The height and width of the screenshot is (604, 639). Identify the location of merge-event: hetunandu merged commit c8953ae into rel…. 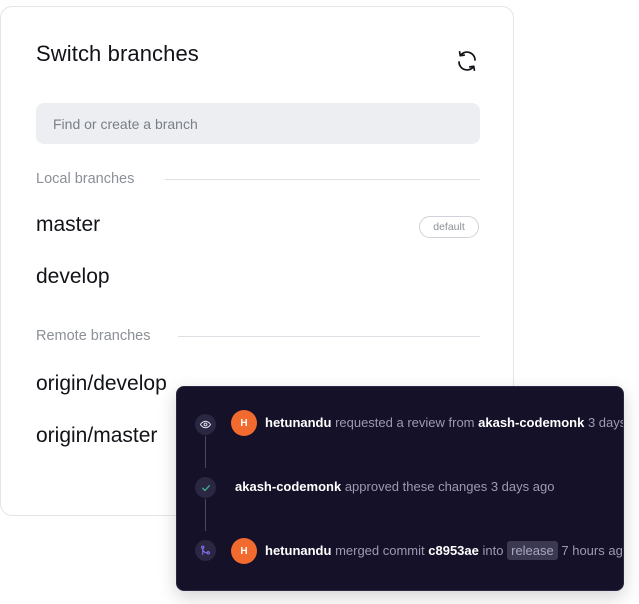
(444, 550).